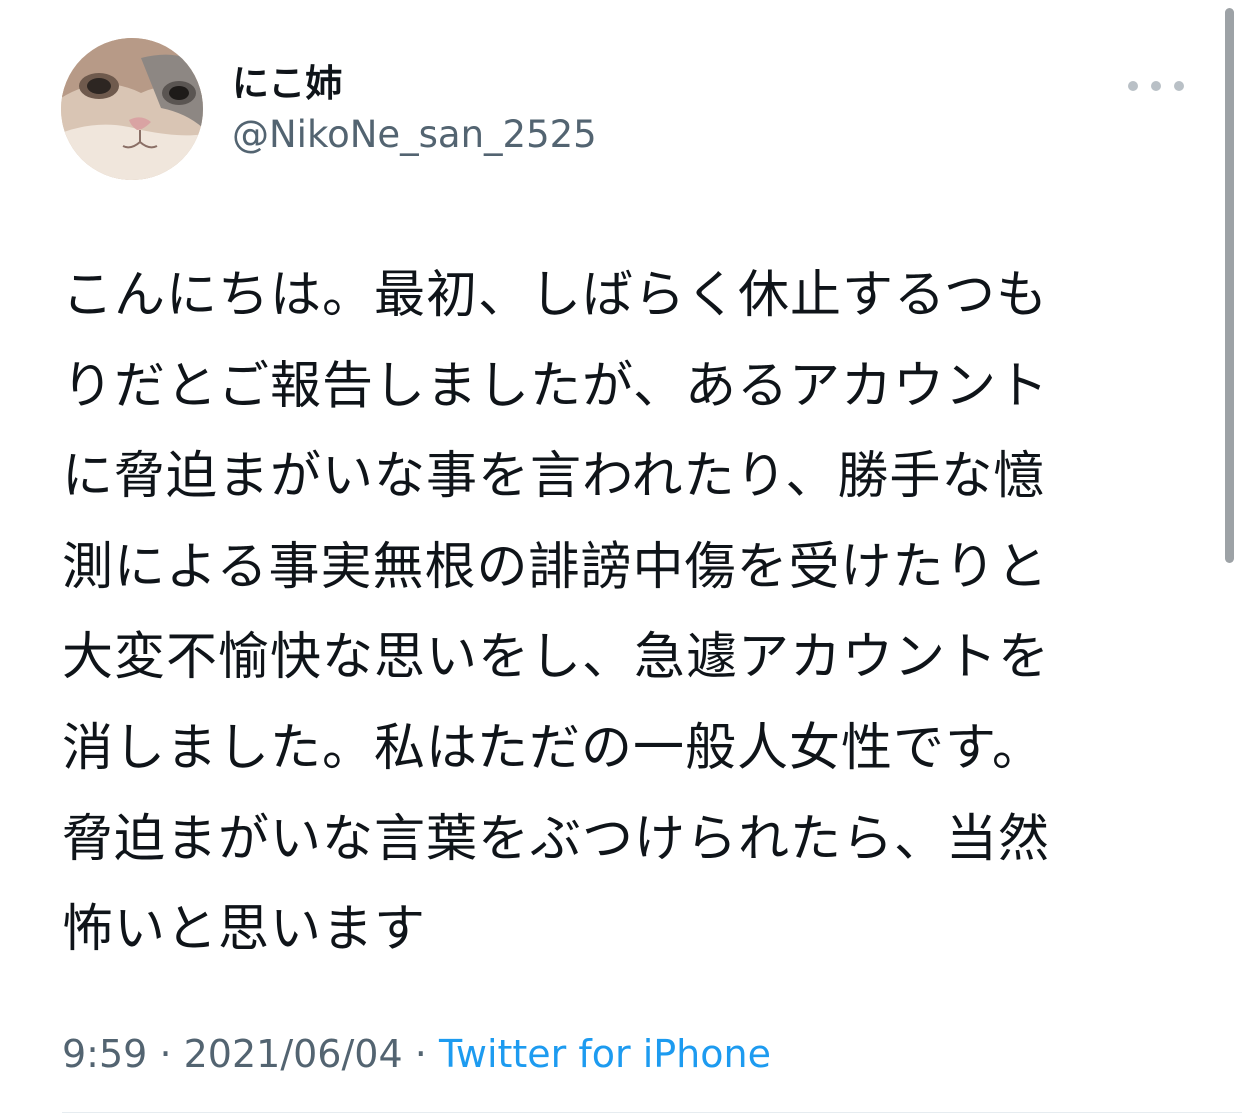 This screenshot has width=1242, height=1116. I want to click on more-options-icon, so click(1133, 86).